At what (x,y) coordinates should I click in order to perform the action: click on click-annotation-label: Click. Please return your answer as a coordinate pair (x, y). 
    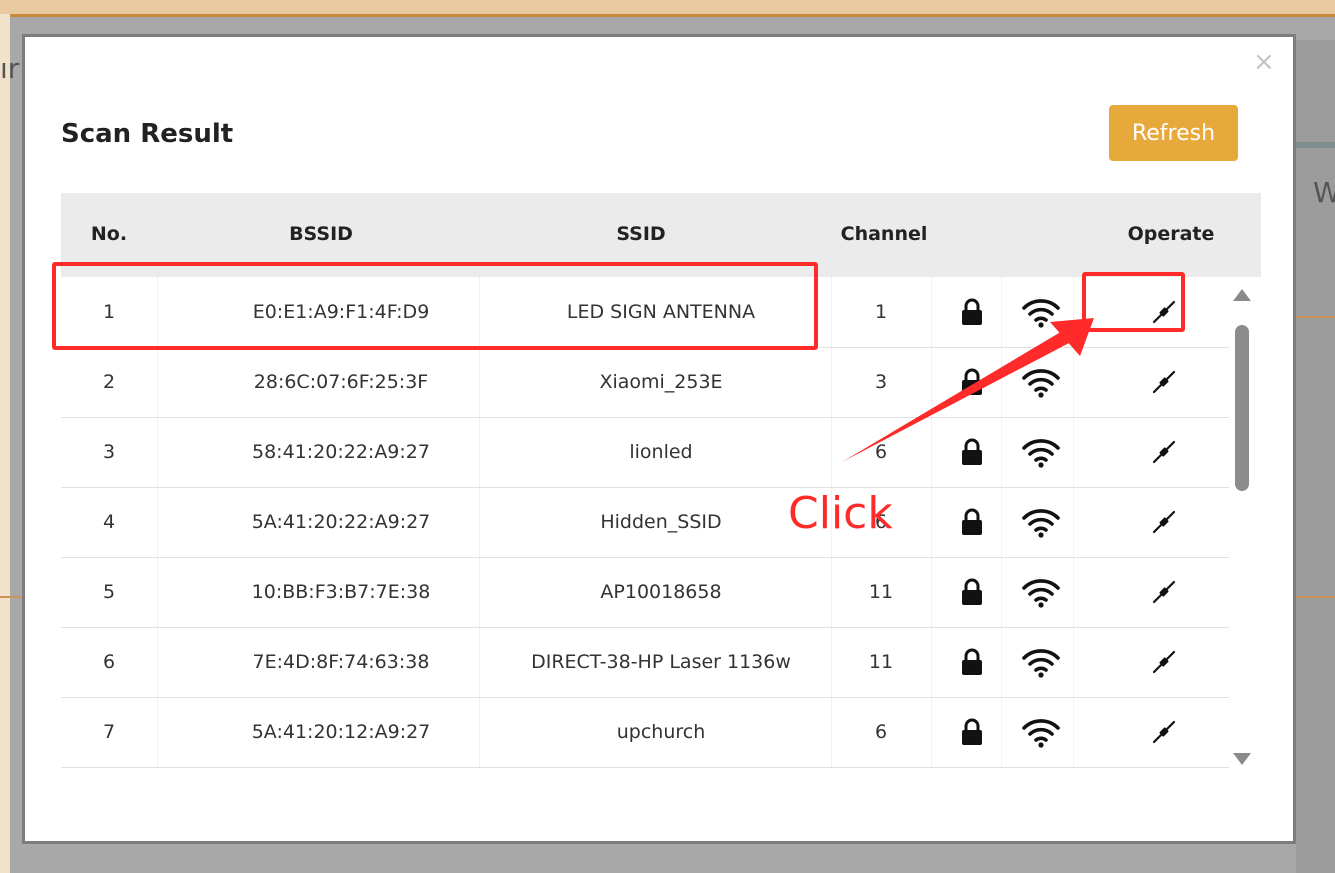
    Looking at the image, I should click on (840, 513).